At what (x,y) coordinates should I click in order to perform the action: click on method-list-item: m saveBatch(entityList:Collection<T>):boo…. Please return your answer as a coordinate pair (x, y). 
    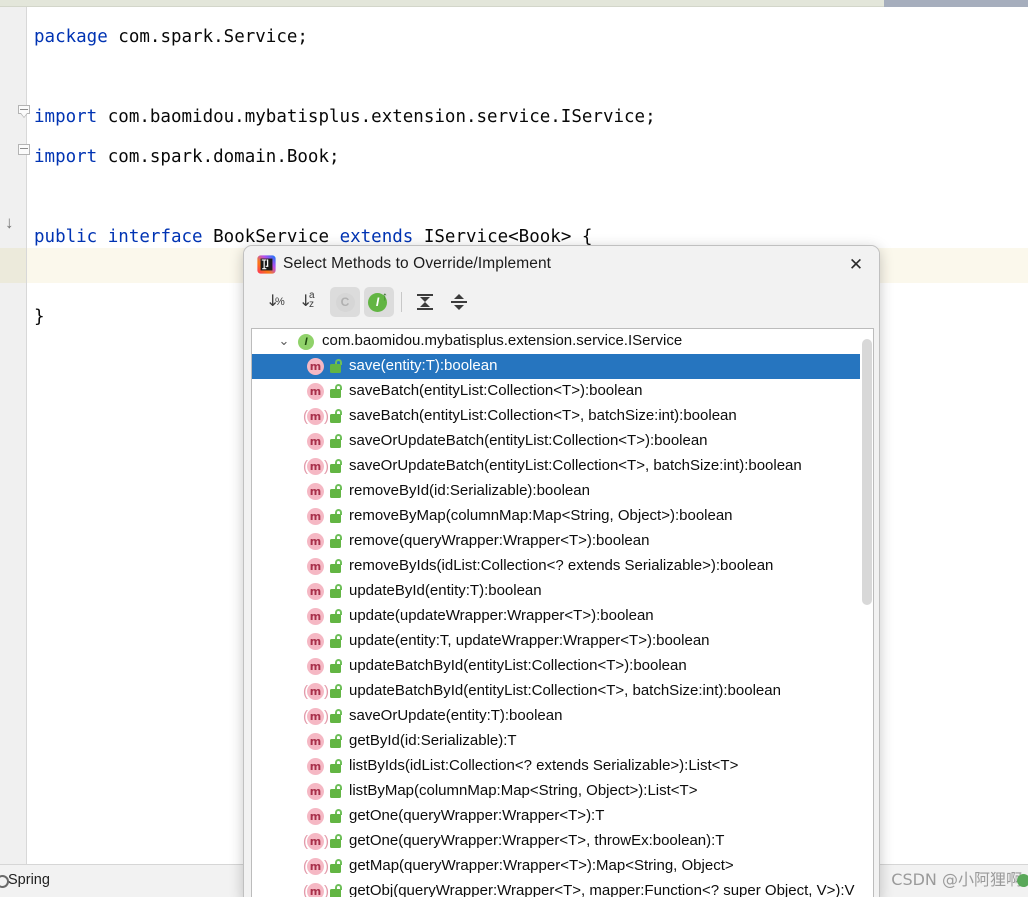
    Looking at the image, I should click on (562, 391).